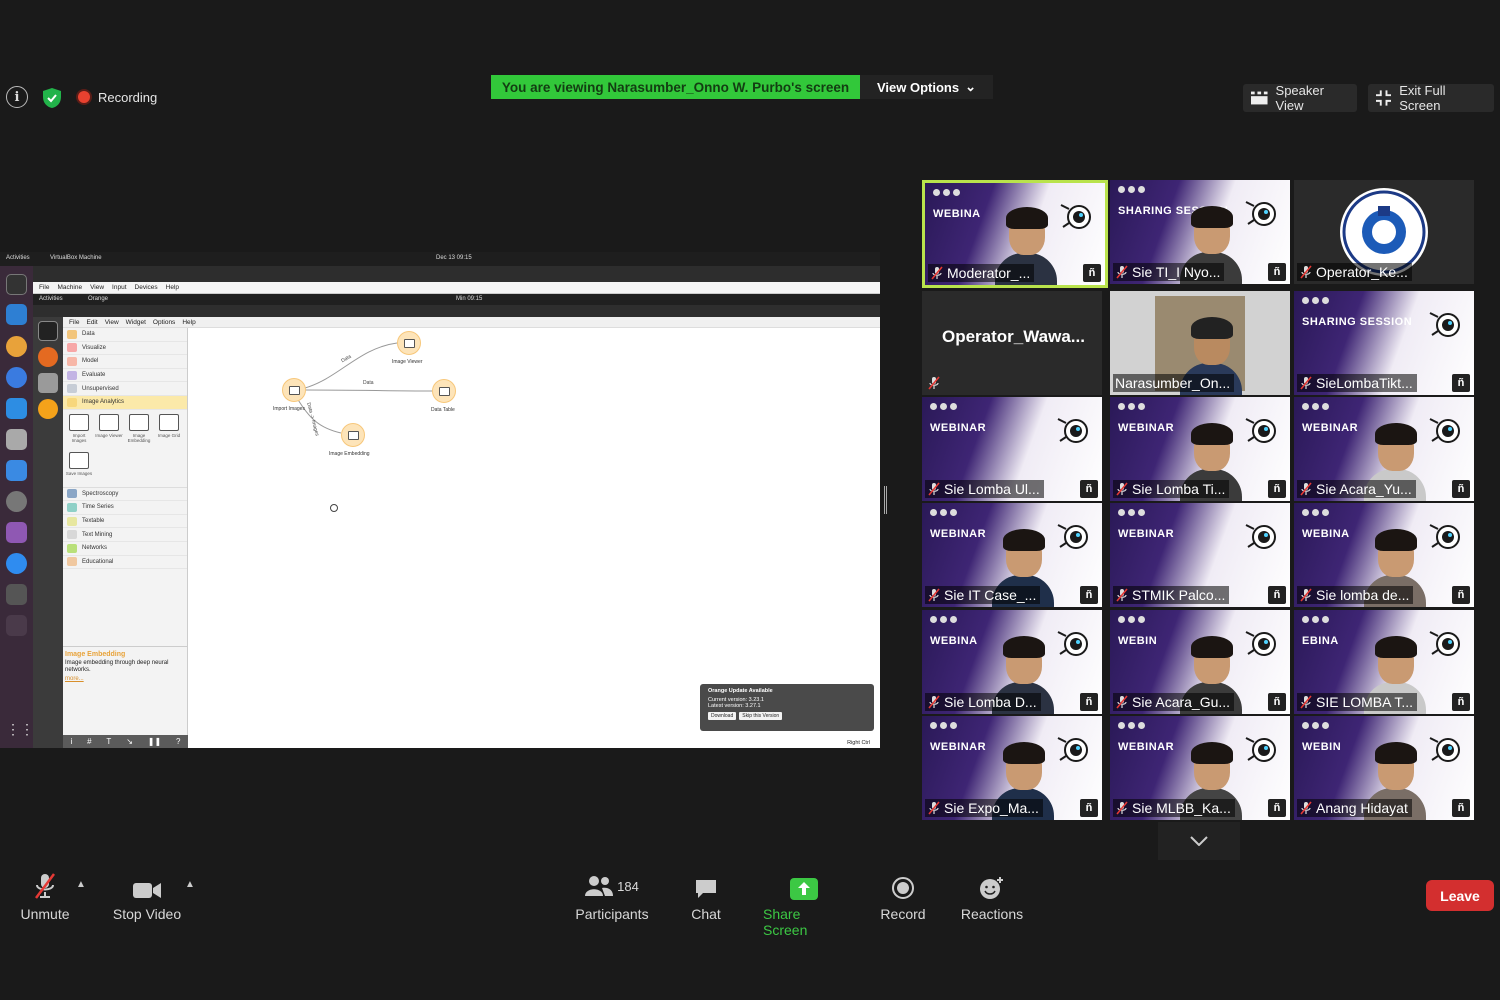 Image resolution: width=1500 pixels, height=1000 pixels. I want to click on grid-icon: #, so click(89, 741).